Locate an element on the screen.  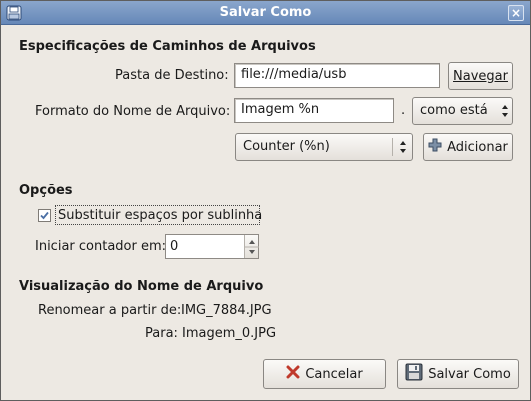
floppy-disk-icon is located at coordinates (414, 374).